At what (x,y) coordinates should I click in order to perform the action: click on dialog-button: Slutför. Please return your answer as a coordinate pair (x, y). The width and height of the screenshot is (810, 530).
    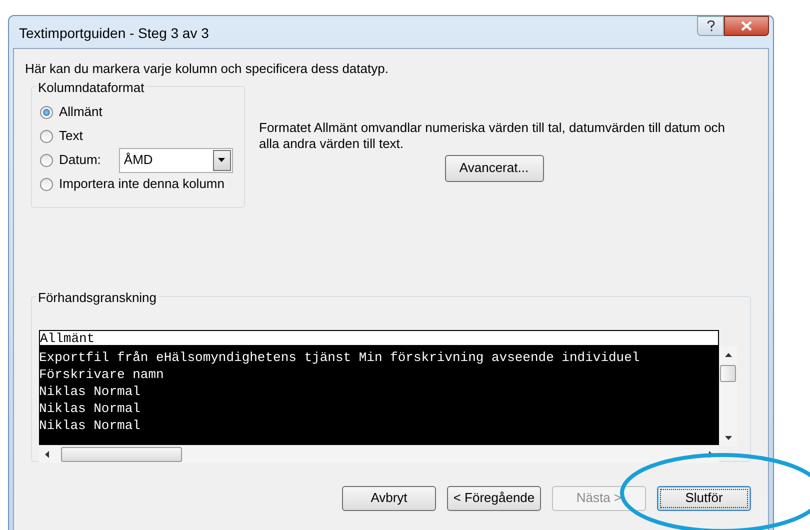
    Looking at the image, I should click on (704, 498).